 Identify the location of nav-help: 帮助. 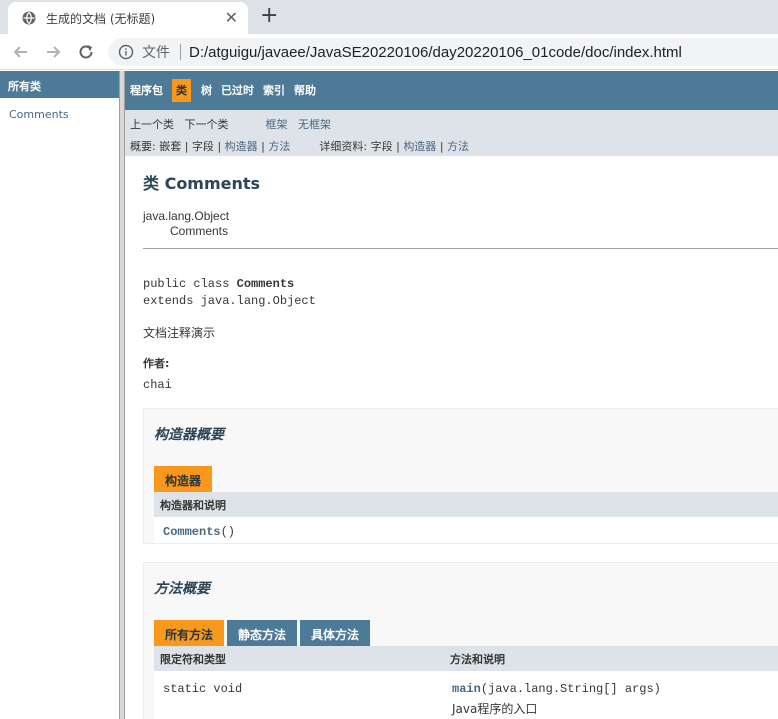
(305, 90).